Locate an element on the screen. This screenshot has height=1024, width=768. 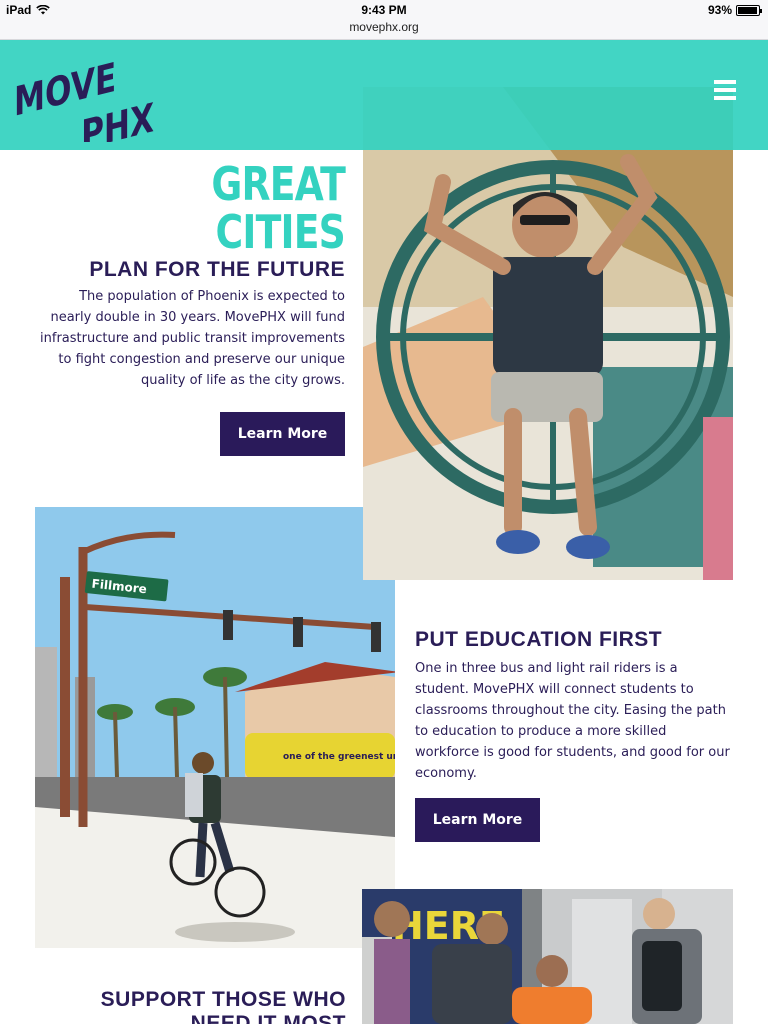
address-bar-url: movephx.org is located at coordinates (384, 27).